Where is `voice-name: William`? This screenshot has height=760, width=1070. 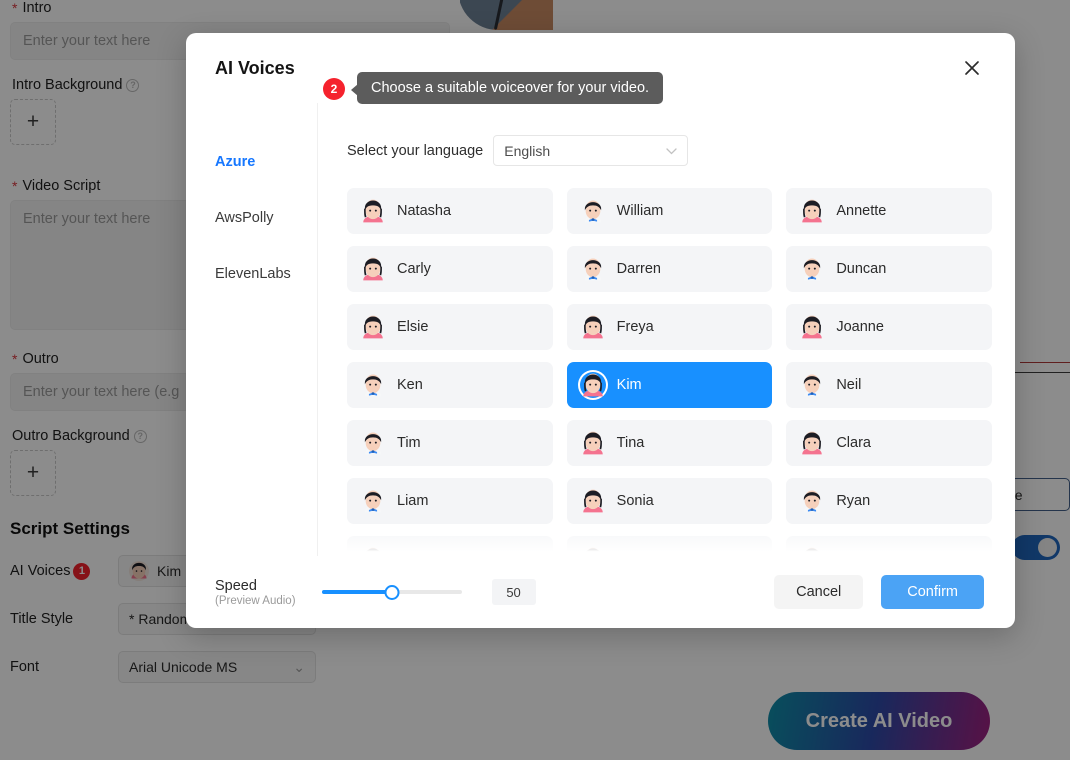
voice-name: William is located at coordinates (640, 211).